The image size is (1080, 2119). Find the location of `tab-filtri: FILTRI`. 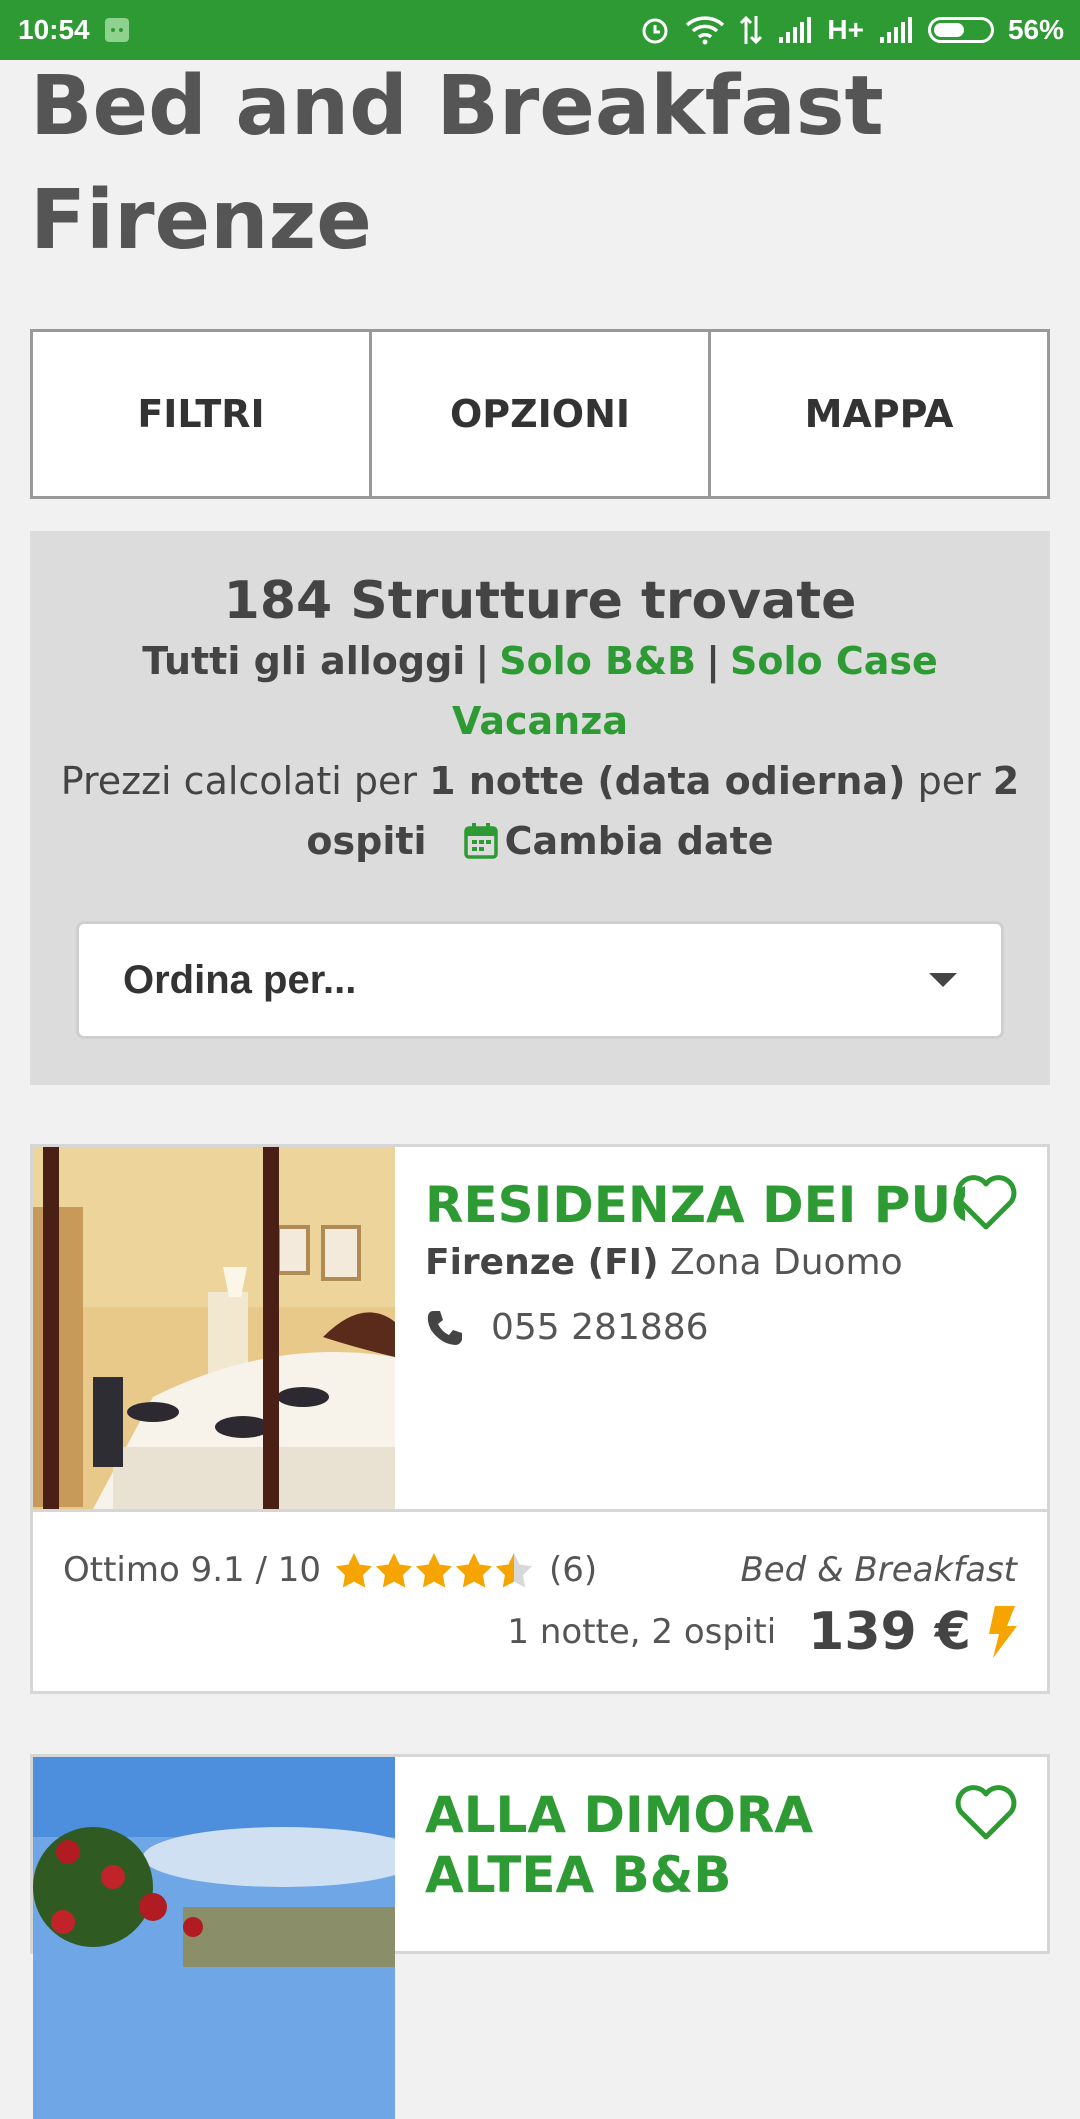

tab-filtri: FILTRI is located at coordinates (202, 414).